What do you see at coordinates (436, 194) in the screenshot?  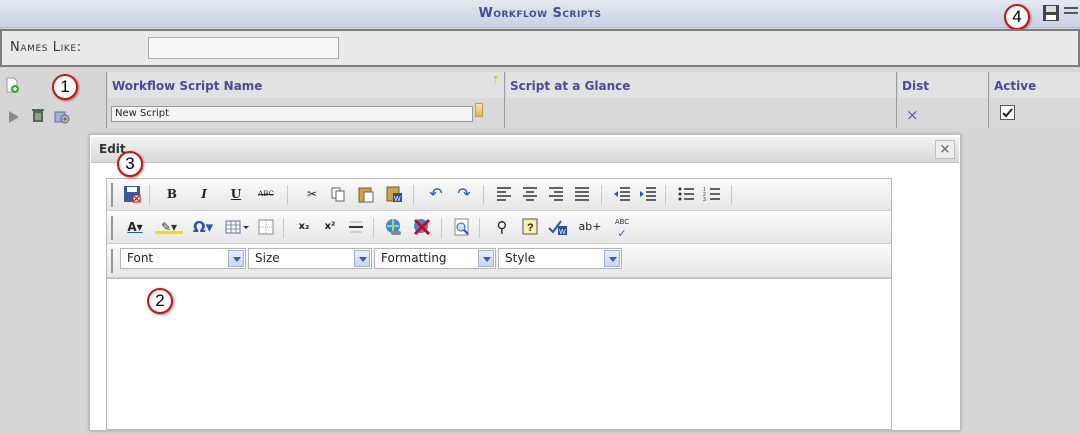 I see `undo-icon: ↶` at bounding box center [436, 194].